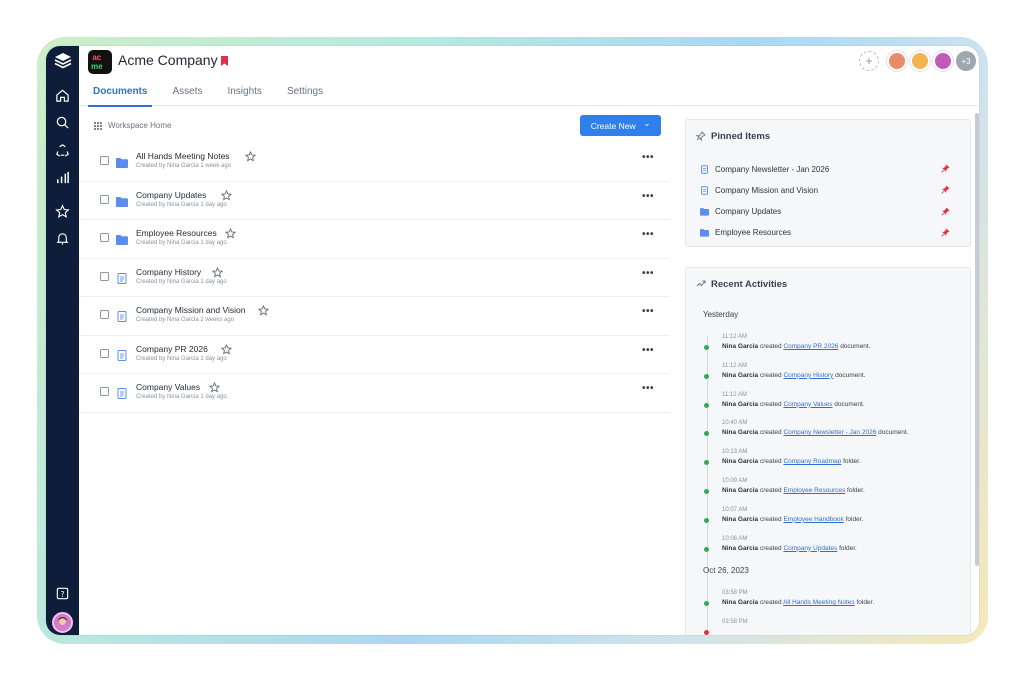  Describe the element at coordinates (734, 337) in the screenshot. I see `activity-time: 11:12 AM` at that location.